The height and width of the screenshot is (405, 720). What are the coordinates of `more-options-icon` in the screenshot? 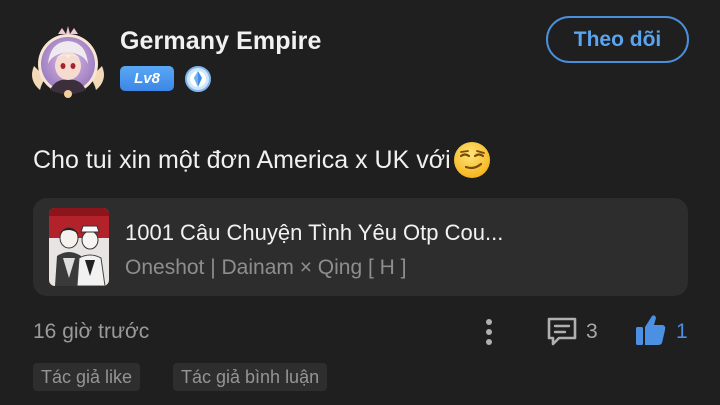 It's located at (489, 332).